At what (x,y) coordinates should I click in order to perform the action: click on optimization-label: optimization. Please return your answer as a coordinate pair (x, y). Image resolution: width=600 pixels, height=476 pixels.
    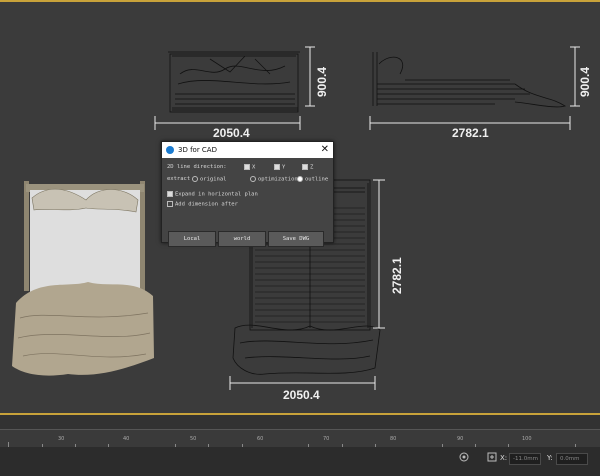
    Looking at the image, I should click on (278, 179).